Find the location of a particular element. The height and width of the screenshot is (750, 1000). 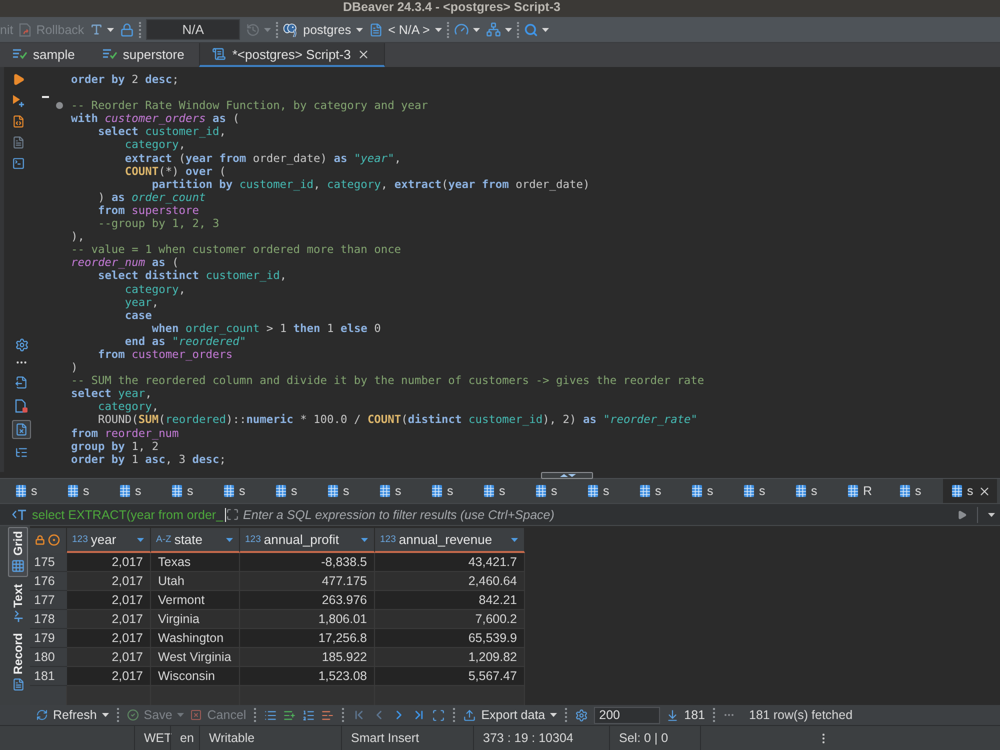

column-name: annual_revenue is located at coordinates (446, 539).